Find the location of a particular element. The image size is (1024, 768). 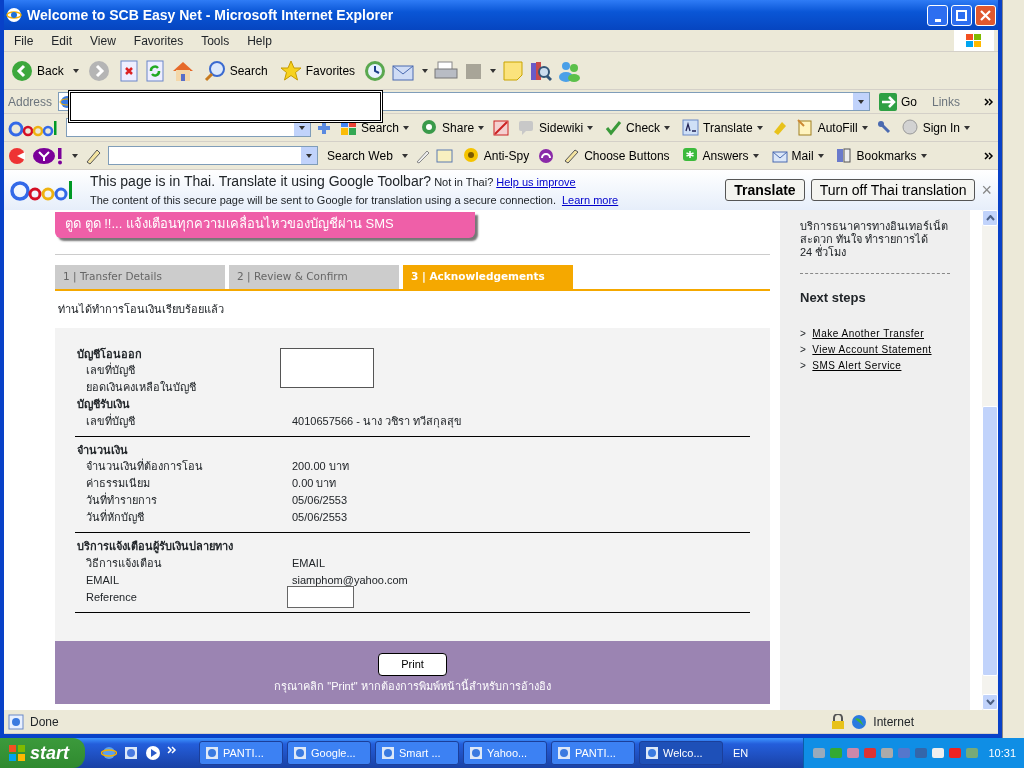

ie-logo-icon is located at coordinates (109, 753).